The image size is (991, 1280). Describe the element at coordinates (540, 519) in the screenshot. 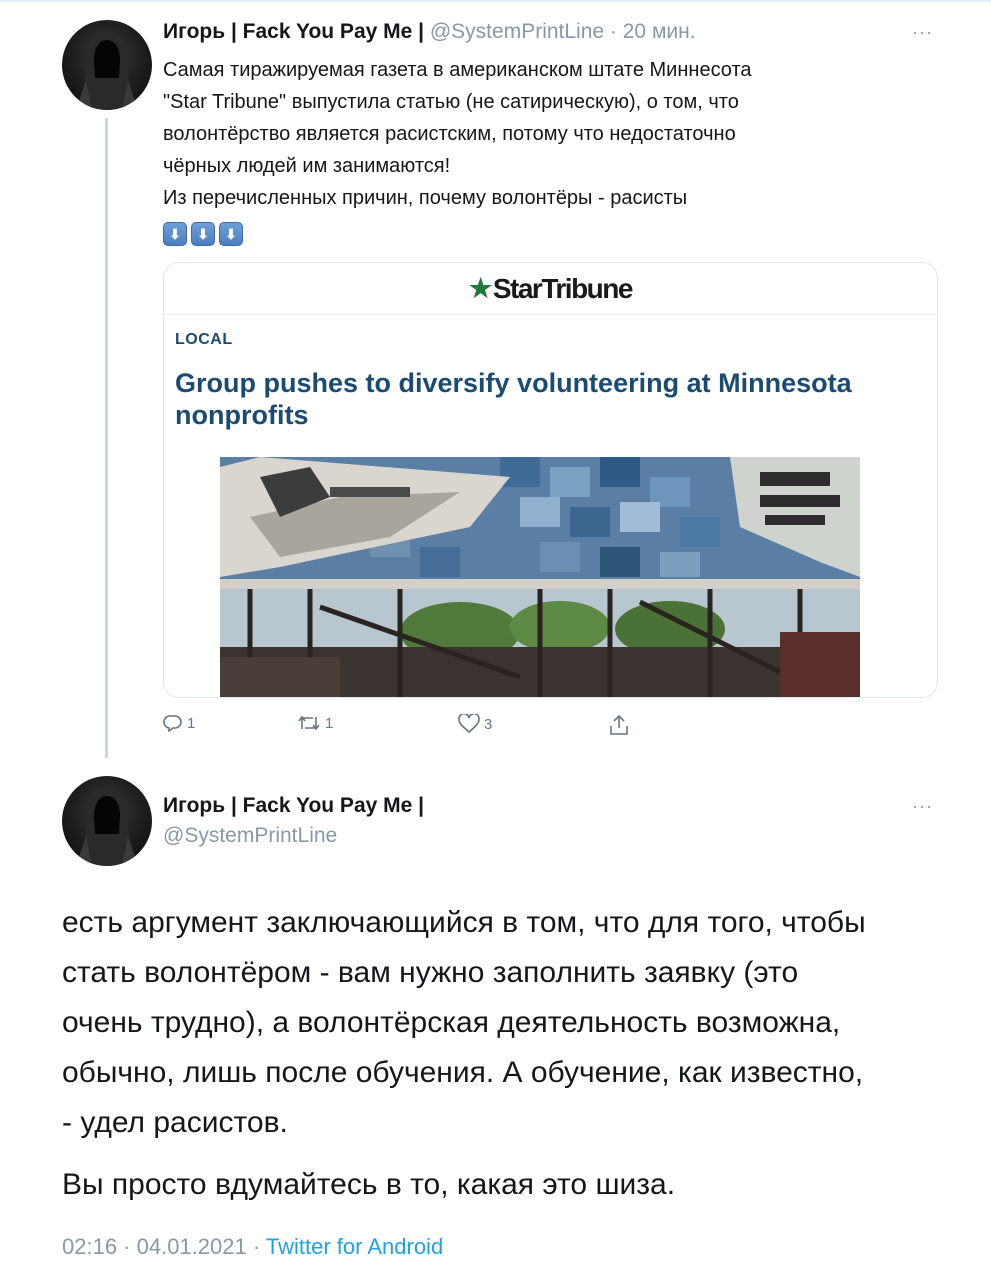

I see `mural-tiles` at that location.